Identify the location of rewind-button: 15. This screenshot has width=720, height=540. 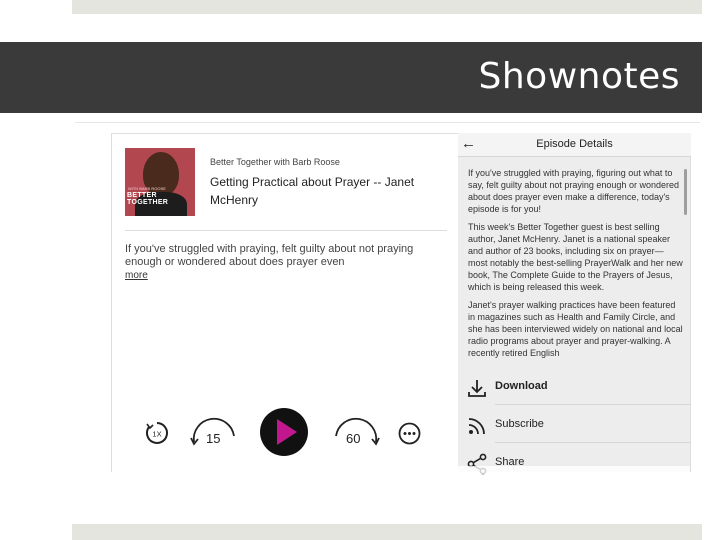
(215, 432).